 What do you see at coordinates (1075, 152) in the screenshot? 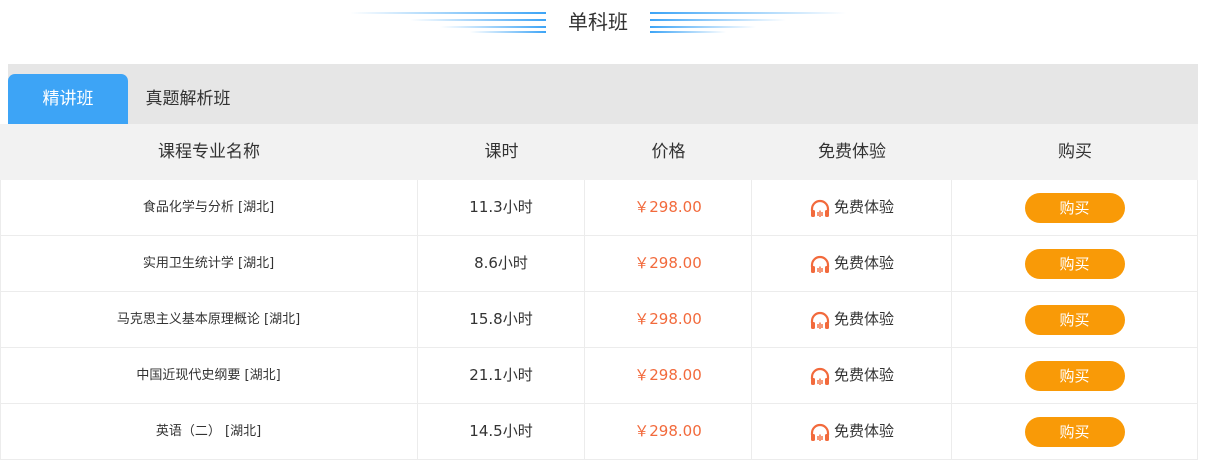
I see `header-buy: 购买` at bounding box center [1075, 152].